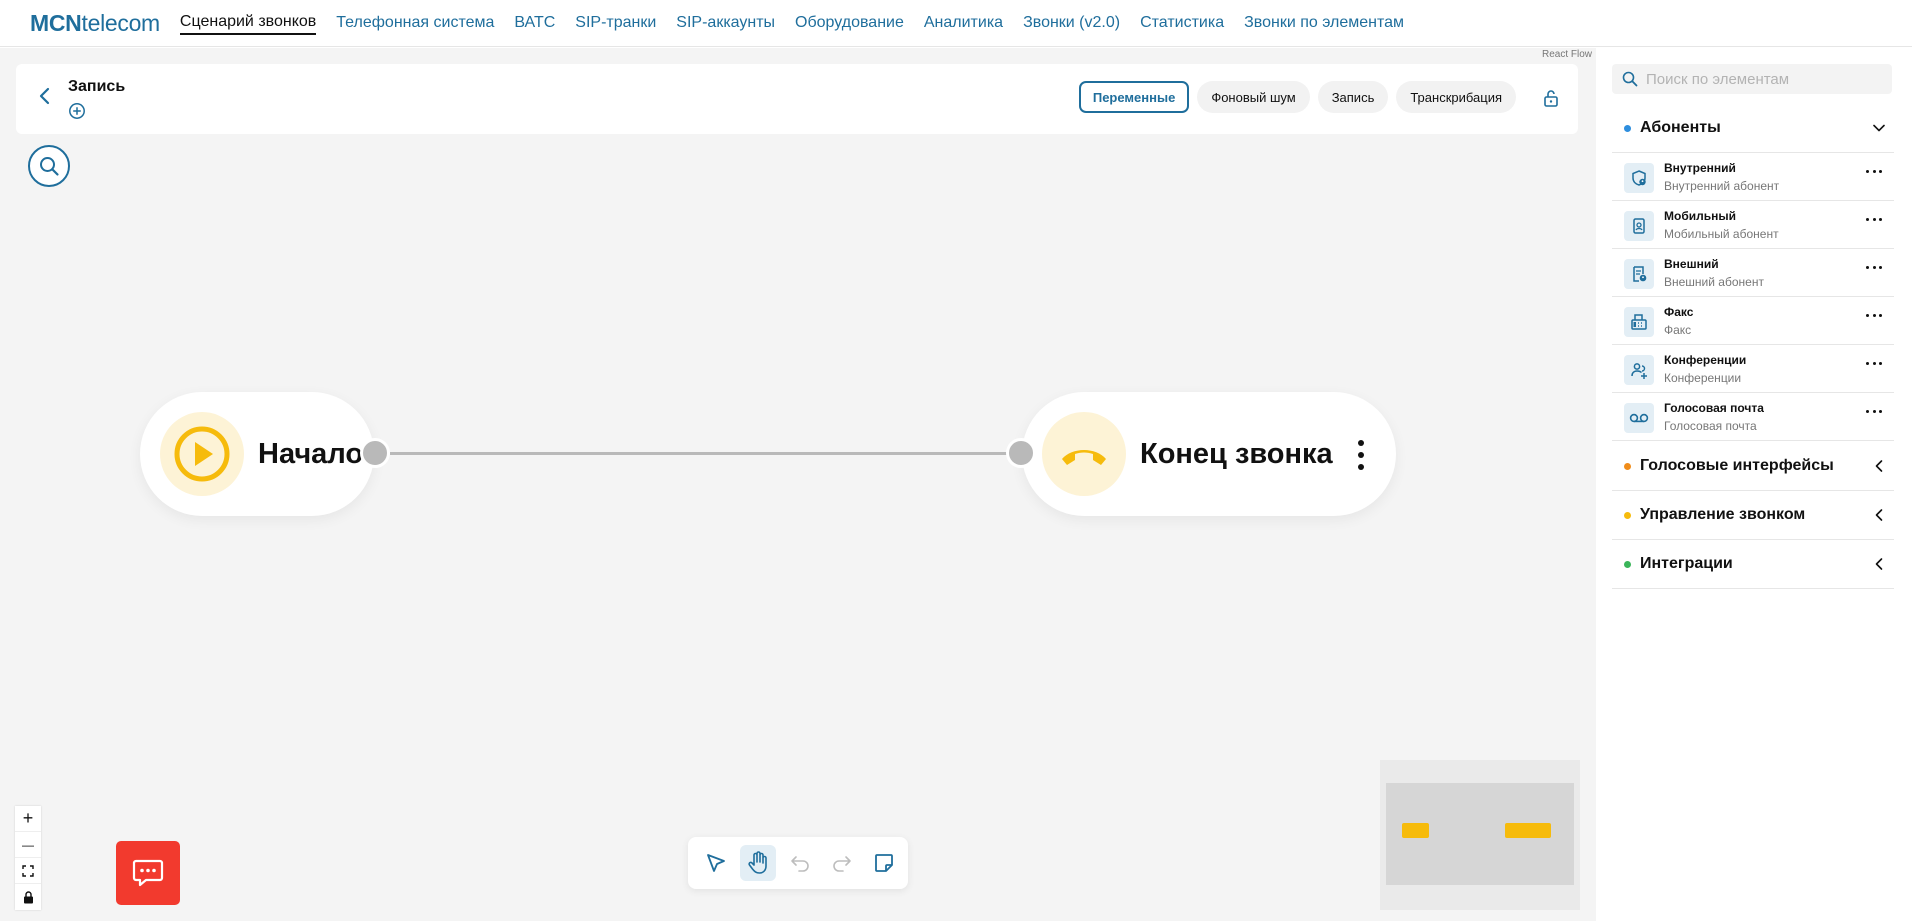 The image size is (1912, 921). I want to click on group-title: Управление звонком, so click(1723, 514).